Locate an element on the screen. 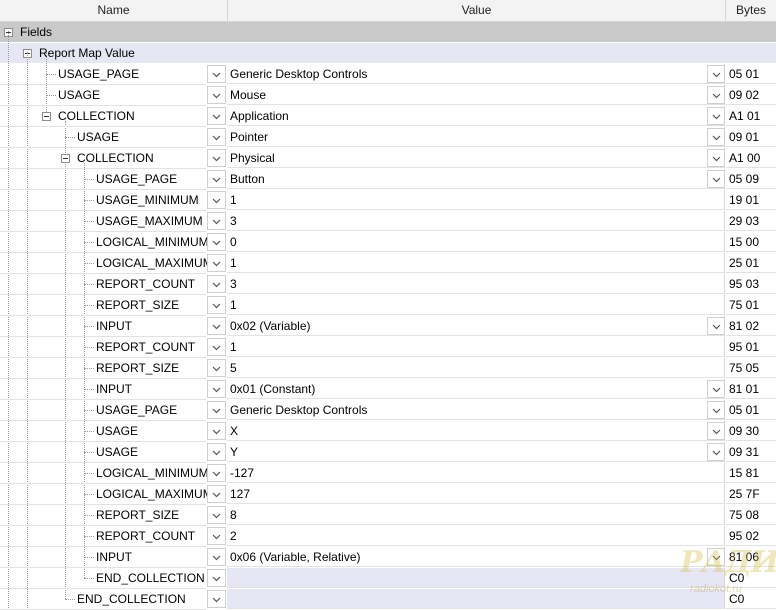 This screenshot has width=776, height=610. tree-row: INPUT 0x06 (Variable, Relative) 81 06 is located at coordinates (388, 557).